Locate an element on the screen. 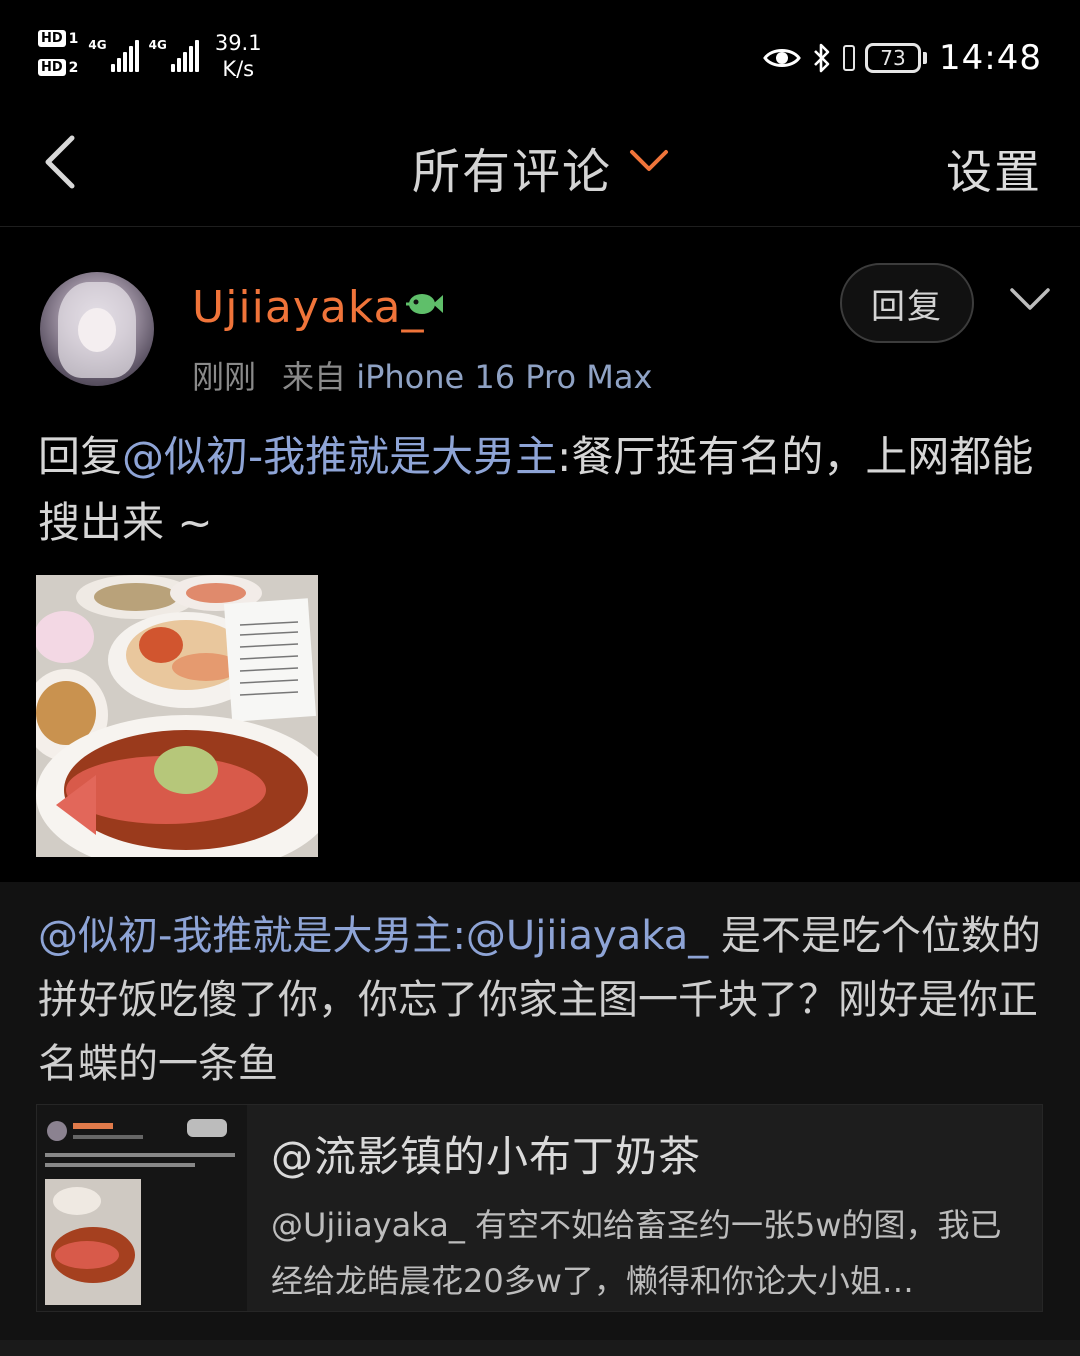  network-speed: 39.1 K/s is located at coordinates (238, 56).